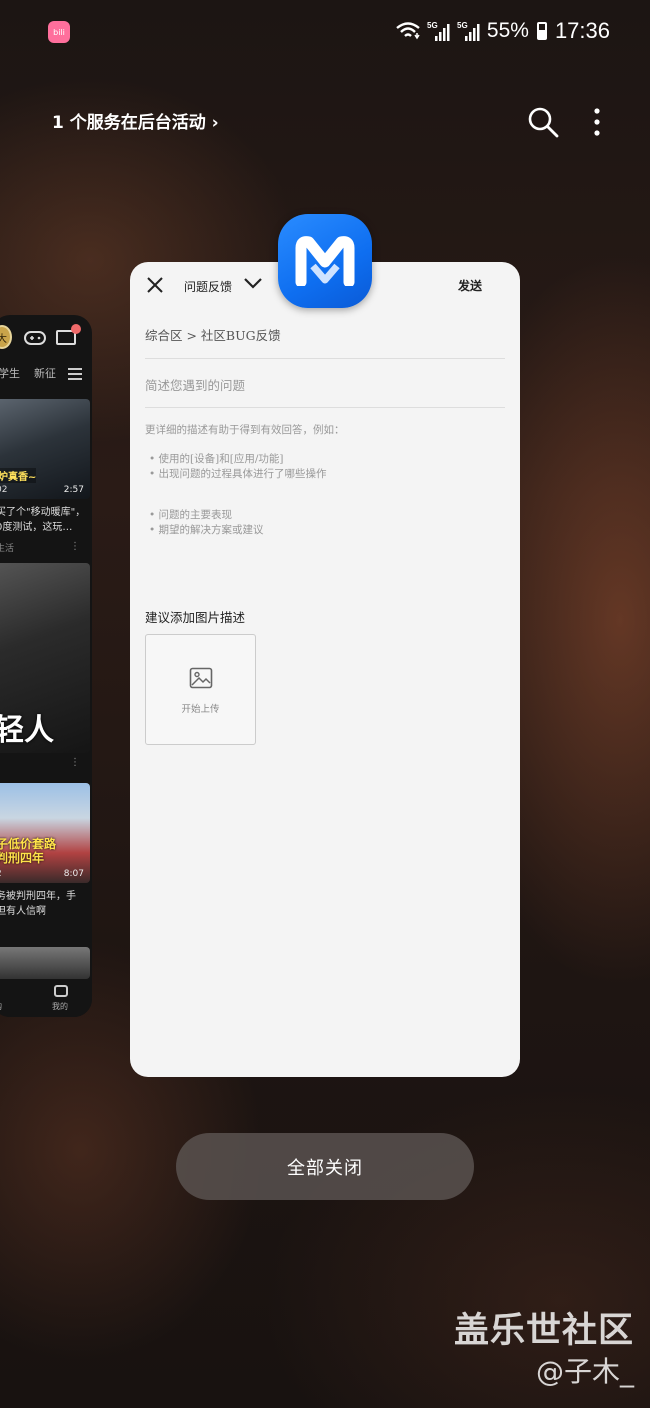 This screenshot has width=650, height=1408. I want to click on video-duration: 8:07, so click(73, 874).